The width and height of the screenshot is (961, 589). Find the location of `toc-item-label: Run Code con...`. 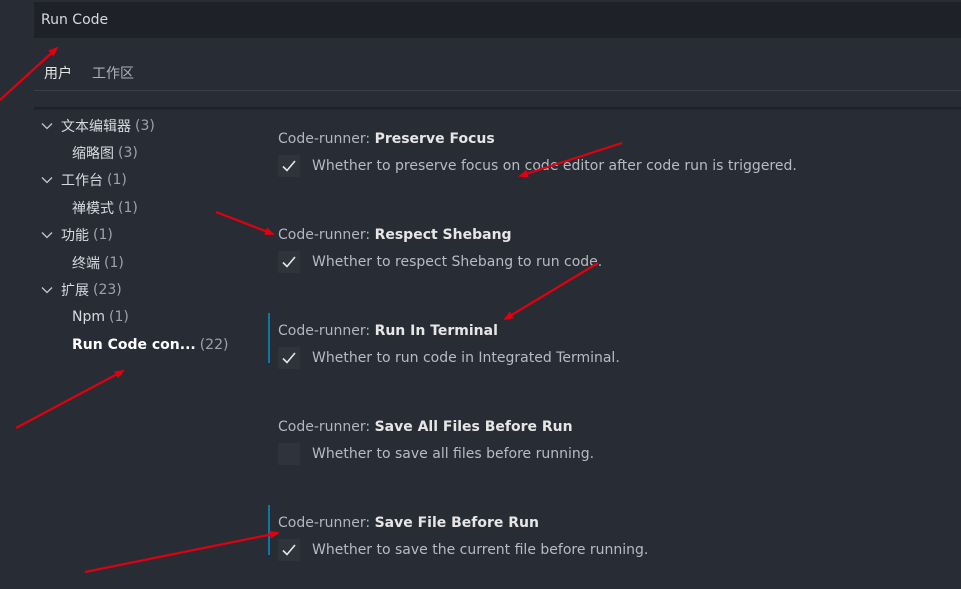

toc-item-label: Run Code con... is located at coordinates (134, 344).